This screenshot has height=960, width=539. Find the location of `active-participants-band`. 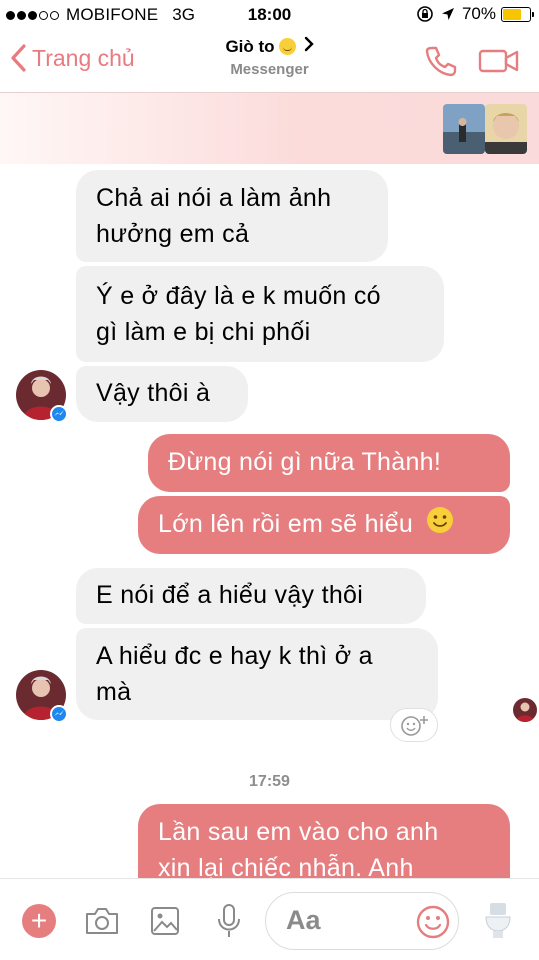

active-participants-band is located at coordinates (269, 128).